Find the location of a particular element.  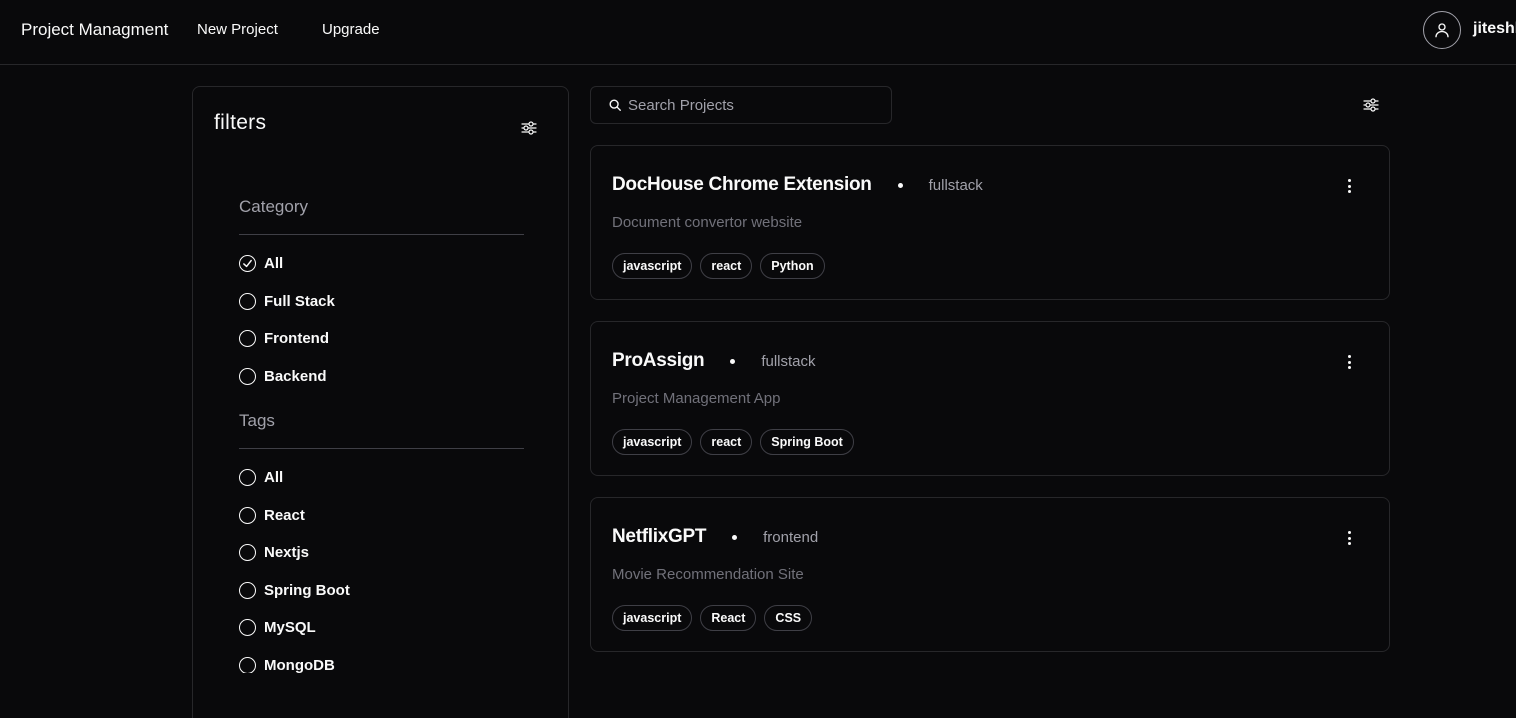

tag-badge: Python is located at coordinates (792, 266).